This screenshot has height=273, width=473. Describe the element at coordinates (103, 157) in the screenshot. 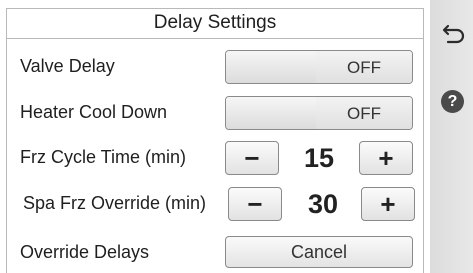

I see `frz-cycle-time-label: Frz Cycle Time (min)` at that location.